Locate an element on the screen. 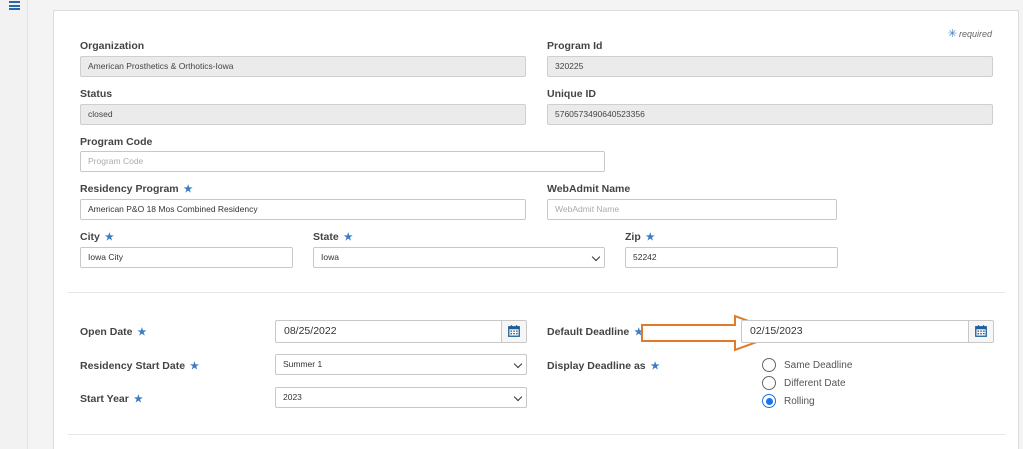 The height and width of the screenshot is (449, 1023). organization-label: Organization is located at coordinates (112, 46).